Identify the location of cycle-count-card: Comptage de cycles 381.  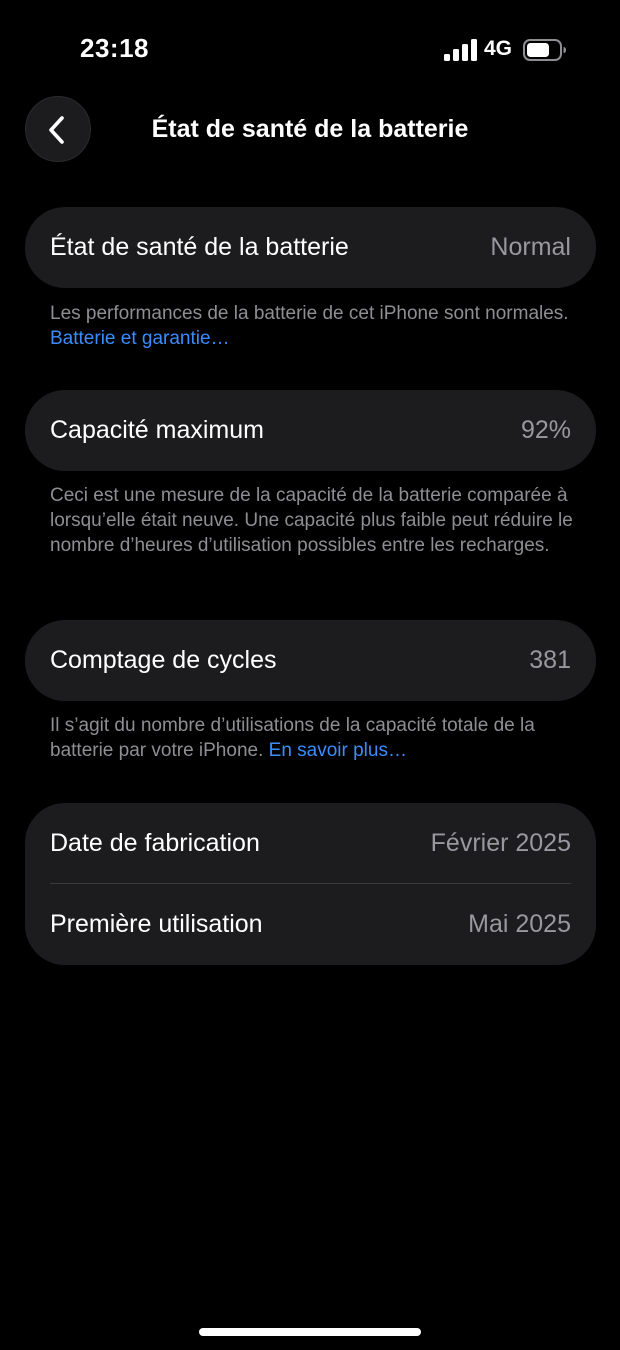
(310, 660).